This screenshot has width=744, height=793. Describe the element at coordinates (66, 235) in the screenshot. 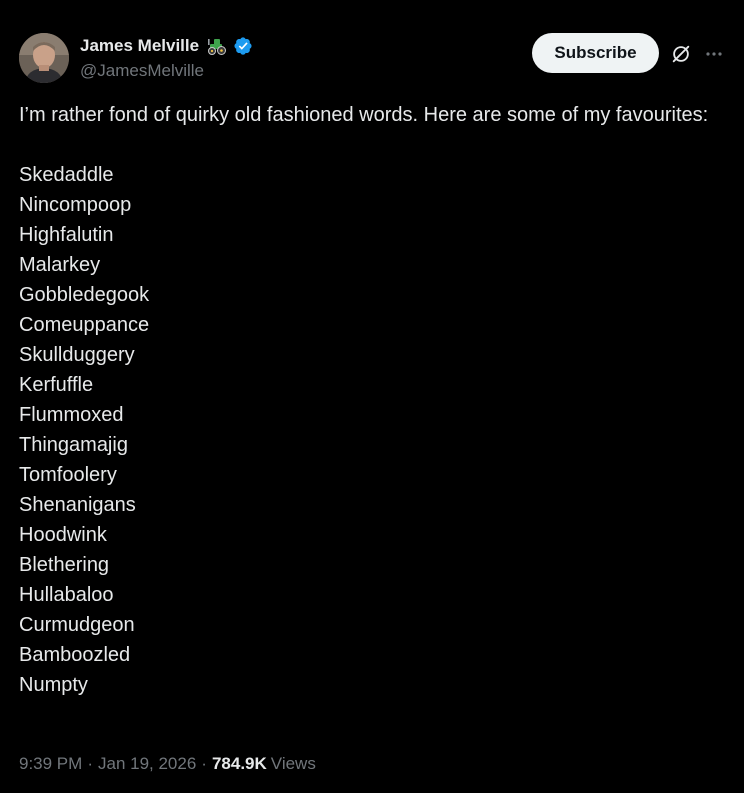

I see `word-list-item: Highfalutin` at that location.